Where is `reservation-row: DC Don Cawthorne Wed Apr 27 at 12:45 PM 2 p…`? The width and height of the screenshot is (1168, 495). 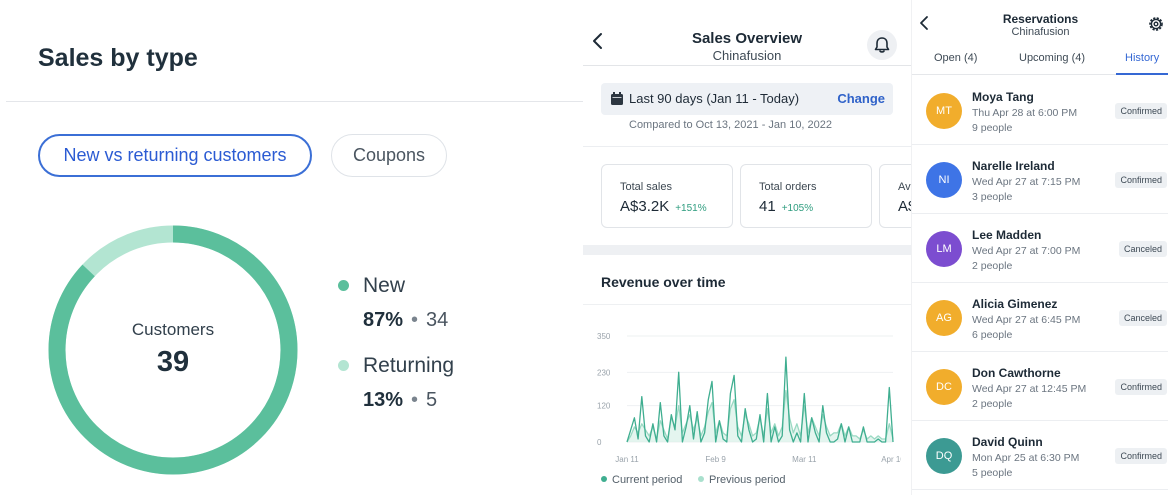 reservation-row: DC Don Cawthorne Wed Apr 27 at 12:45 PM 2 p… is located at coordinates (1040, 386).